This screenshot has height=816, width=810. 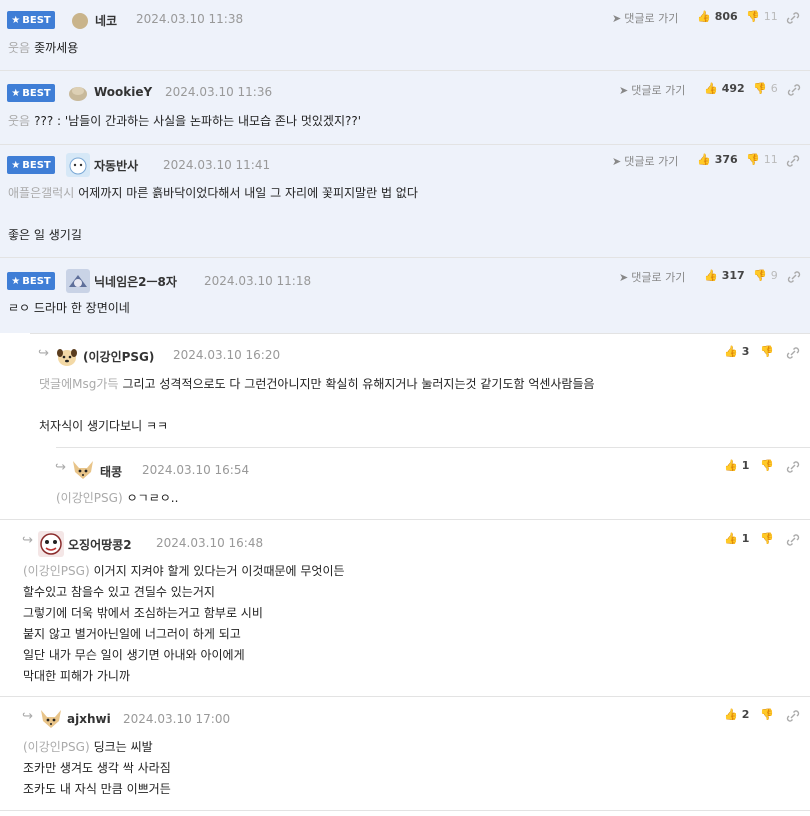 I want to click on upvote-button: 👍 806, so click(x=717, y=16).